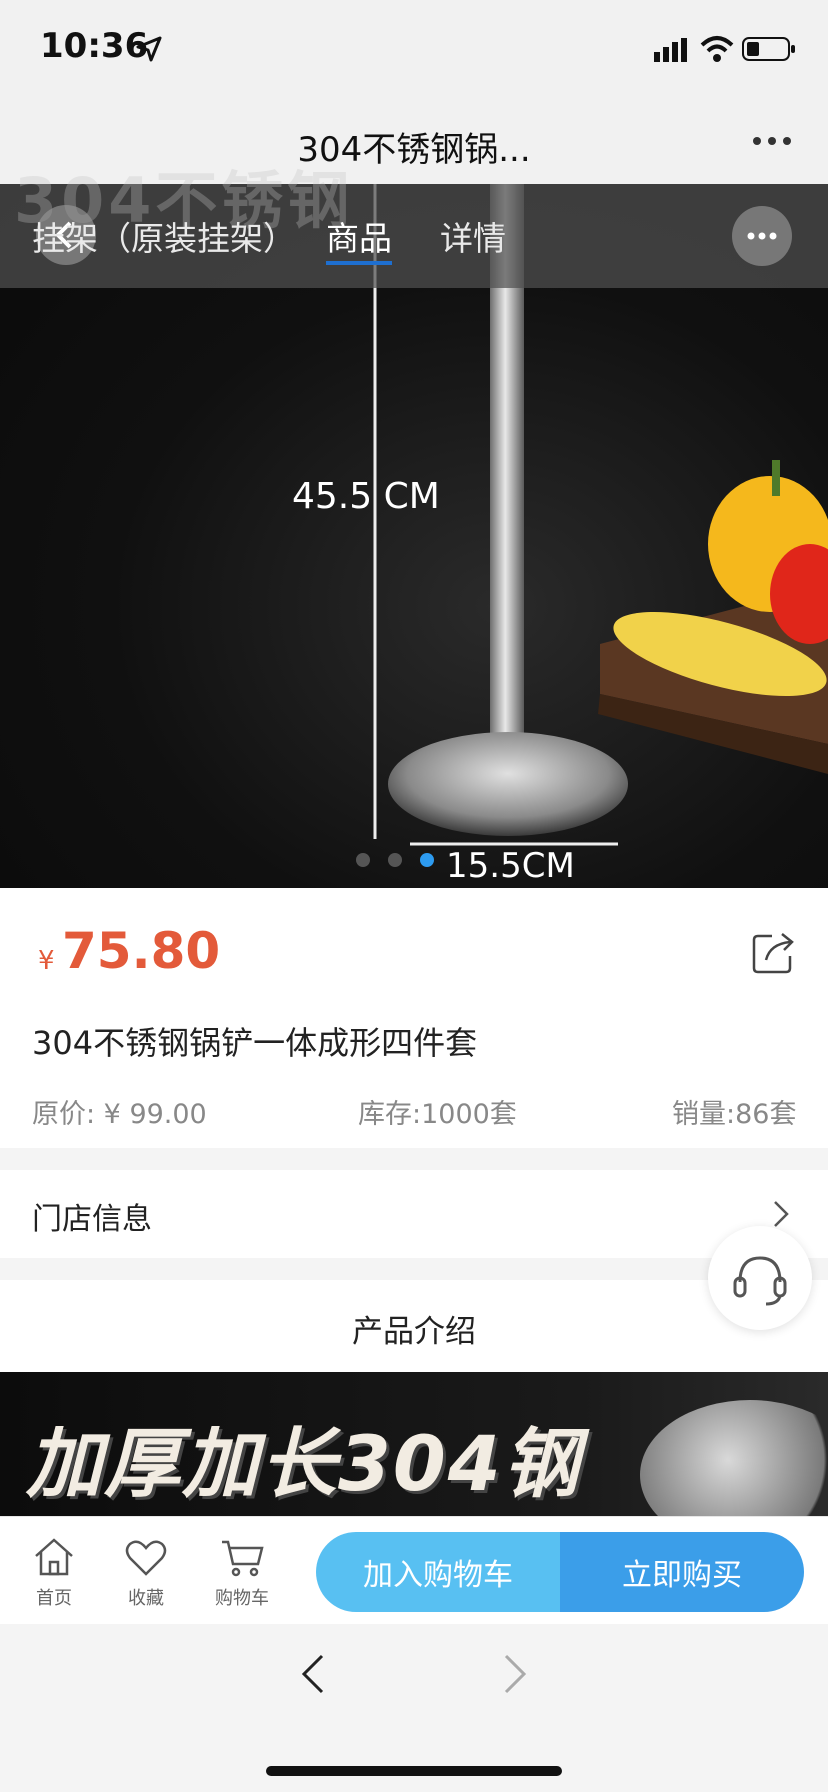 The image size is (828, 1792). What do you see at coordinates (404, 861) in the screenshot?
I see `carousel-dots` at bounding box center [404, 861].